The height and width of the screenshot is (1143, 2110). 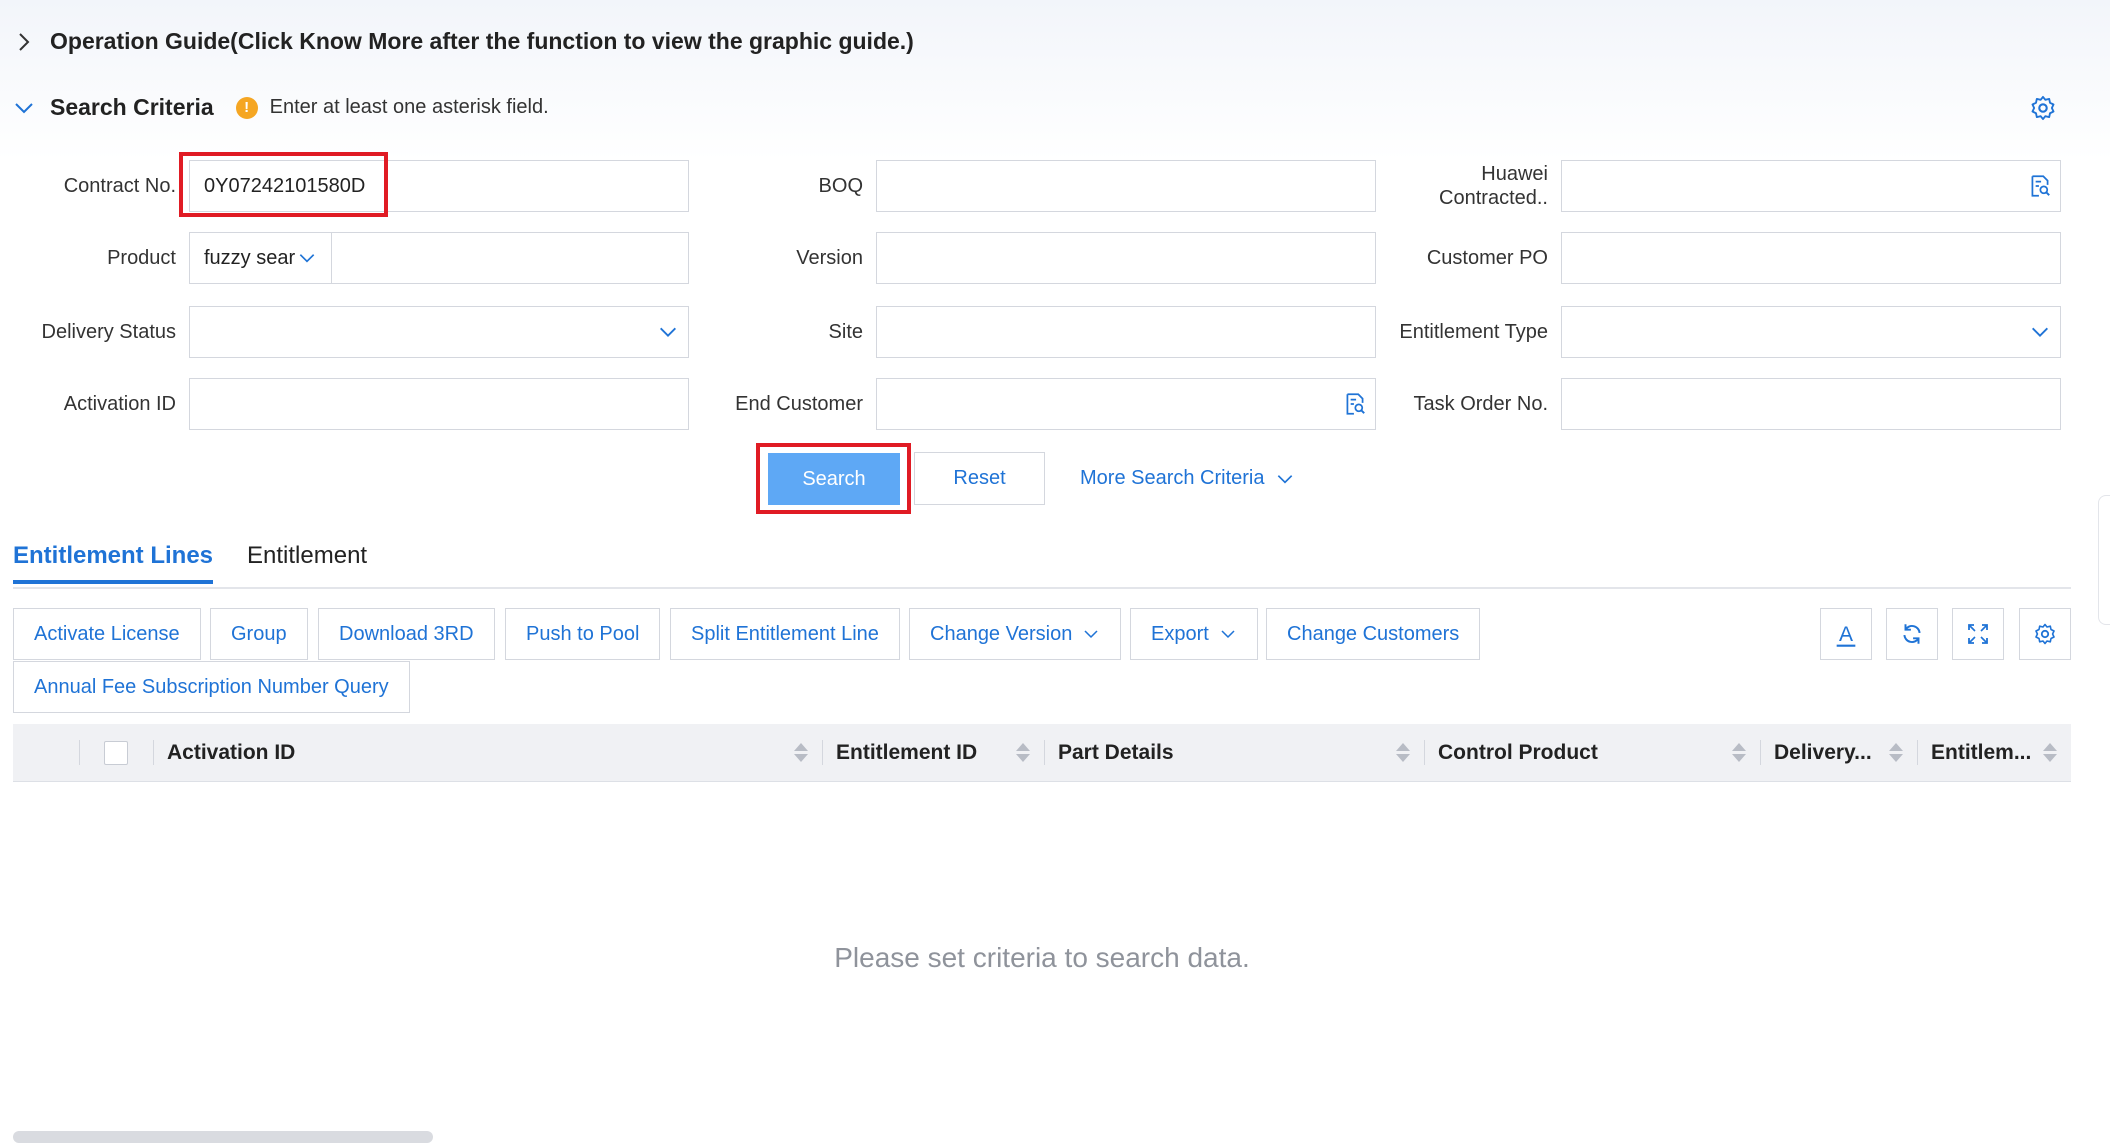 What do you see at coordinates (1480, 404) in the screenshot?
I see `task-order-no-label: Task Order No.` at bounding box center [1480, 404].